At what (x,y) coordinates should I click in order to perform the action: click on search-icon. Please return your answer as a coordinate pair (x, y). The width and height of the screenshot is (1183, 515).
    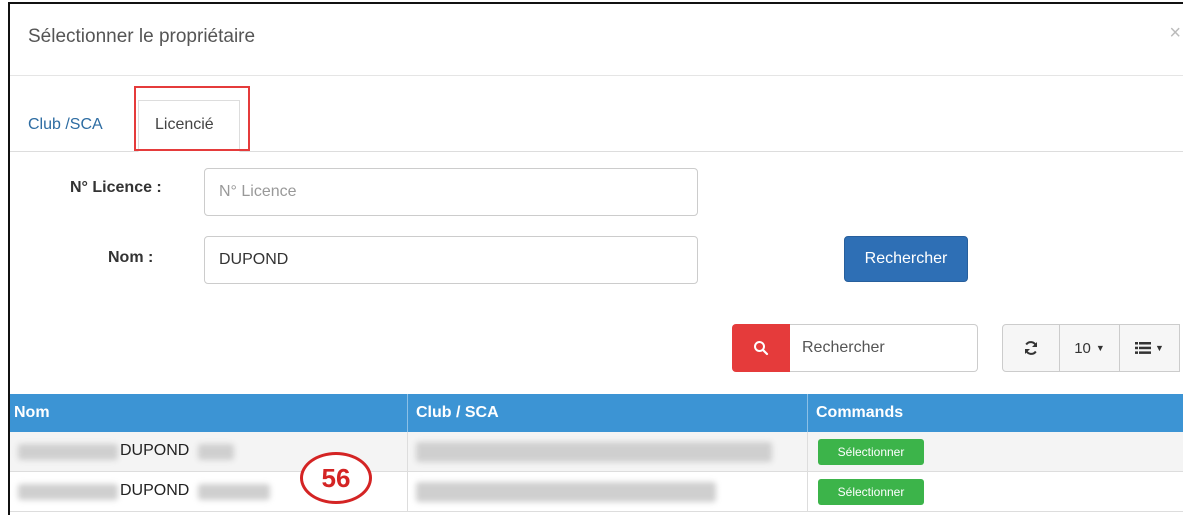
    Looking at the image, I should click on (761, 348).